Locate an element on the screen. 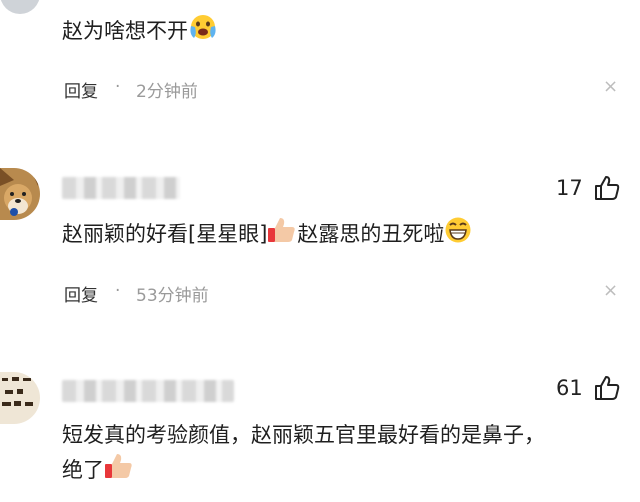 The height and width of the screenshot is (502, 640). comment-body: 绝了 is located at coordinates (83, 470).